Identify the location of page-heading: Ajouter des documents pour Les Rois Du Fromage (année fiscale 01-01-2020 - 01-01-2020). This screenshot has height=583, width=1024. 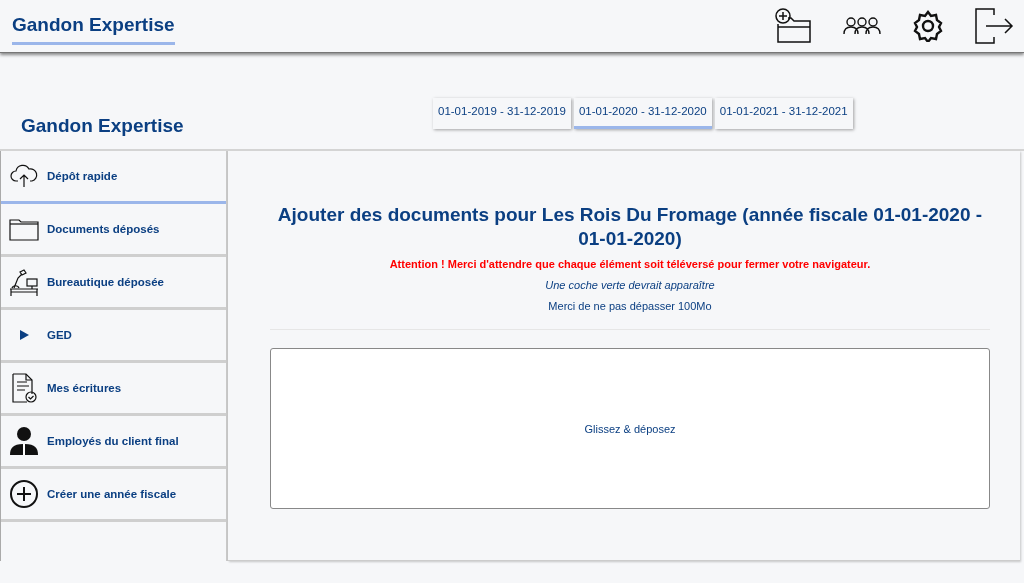
(630, 227).